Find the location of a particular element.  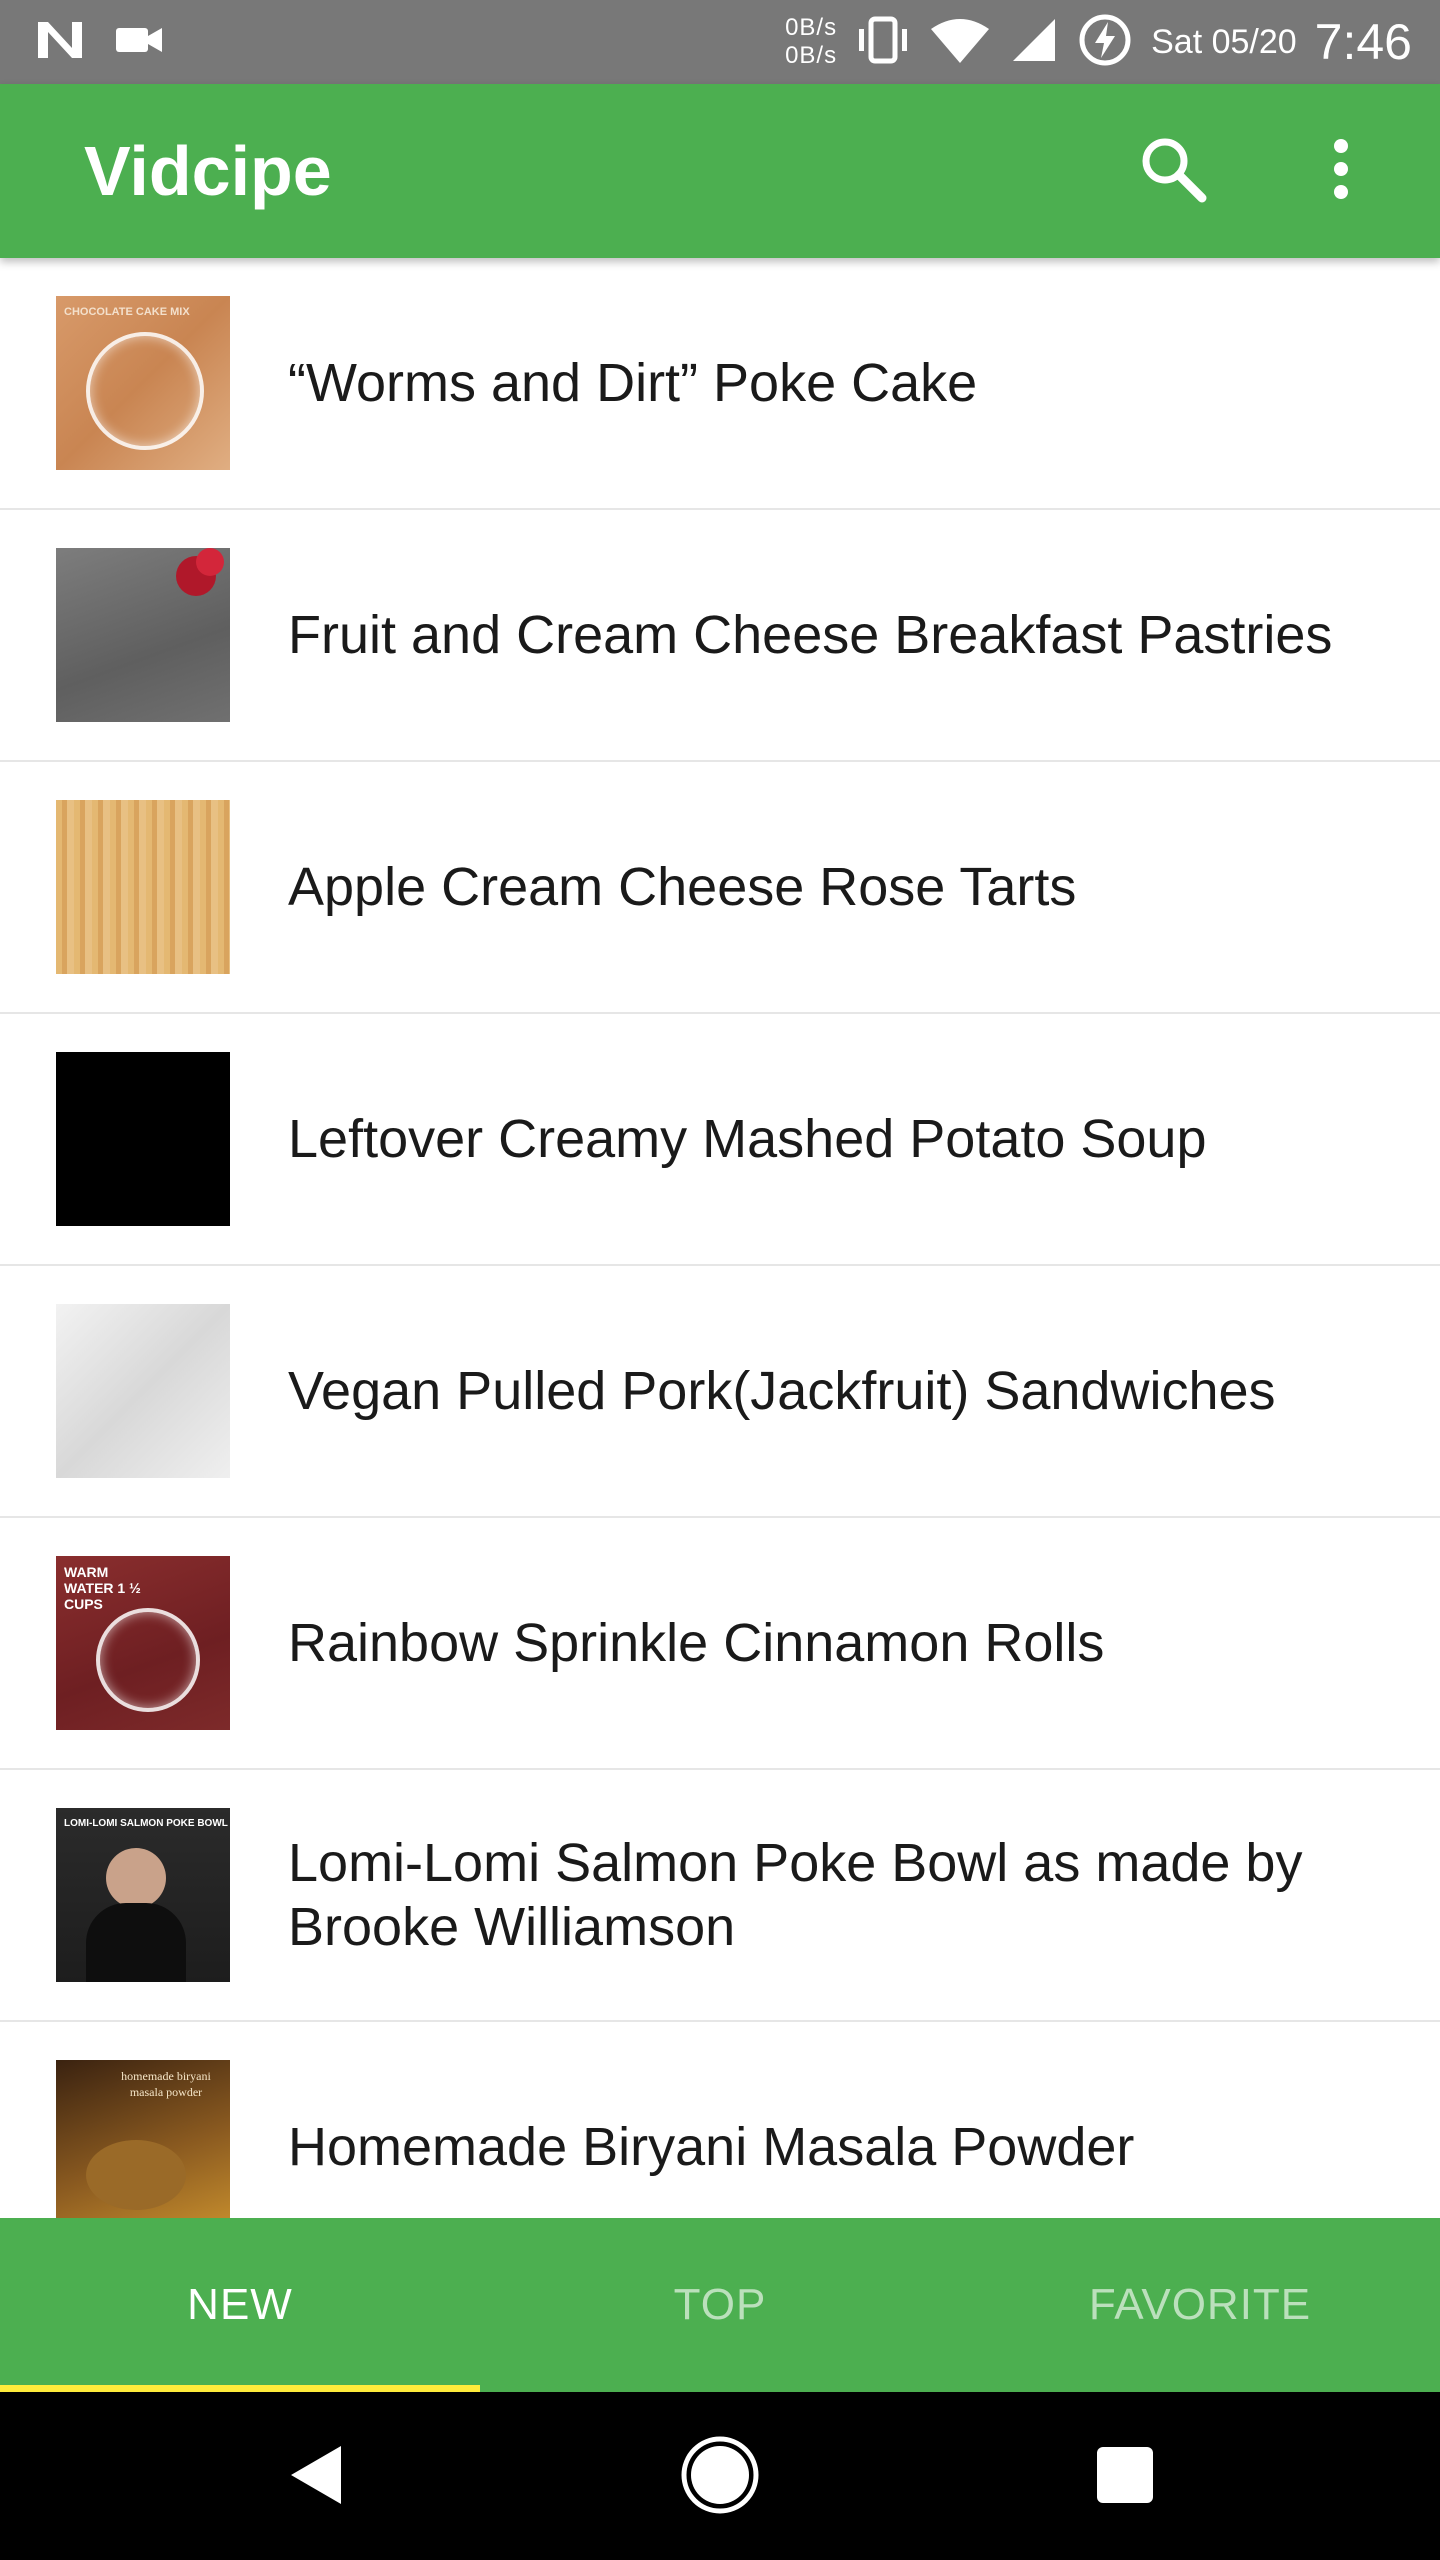

tab-favorite: FAVORITE is located at coordinates (1200, 2305).